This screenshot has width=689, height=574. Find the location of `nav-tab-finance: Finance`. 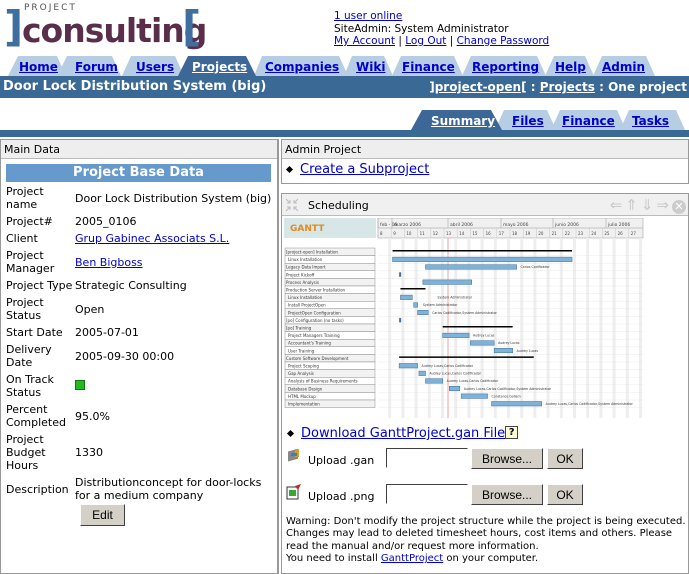

nav-tab-finance: Finance is located at coordinates (428, 67).